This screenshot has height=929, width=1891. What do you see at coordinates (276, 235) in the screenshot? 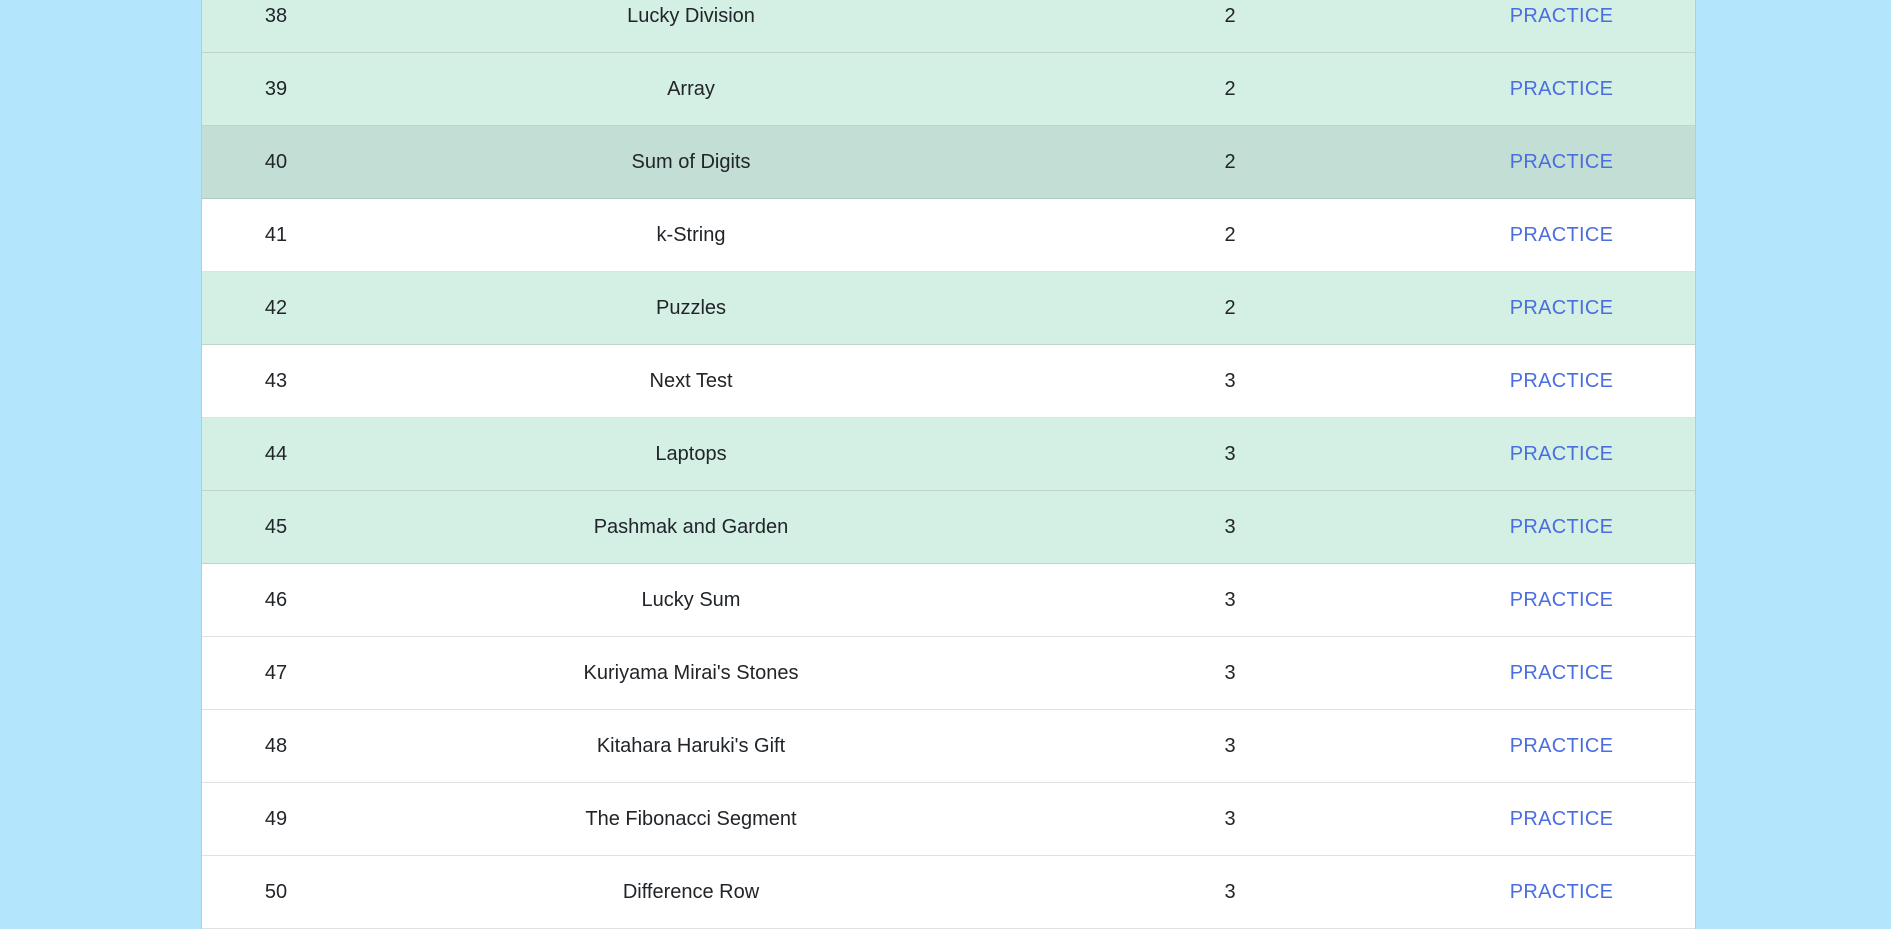
I see `problem-number: 41` at bounding box center [276, 235].